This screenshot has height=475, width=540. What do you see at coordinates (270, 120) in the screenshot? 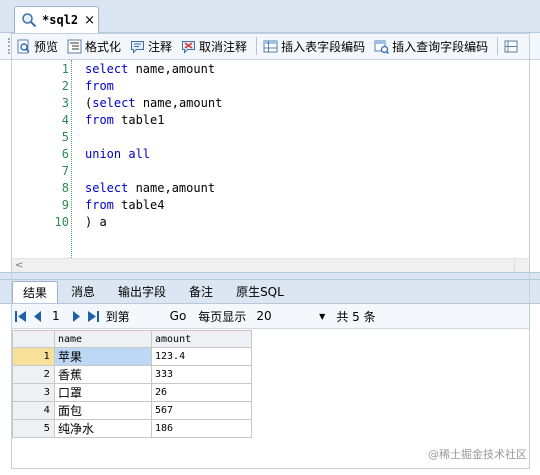
I see `code-line: 4 from table1` at bounding box center [270, 120].